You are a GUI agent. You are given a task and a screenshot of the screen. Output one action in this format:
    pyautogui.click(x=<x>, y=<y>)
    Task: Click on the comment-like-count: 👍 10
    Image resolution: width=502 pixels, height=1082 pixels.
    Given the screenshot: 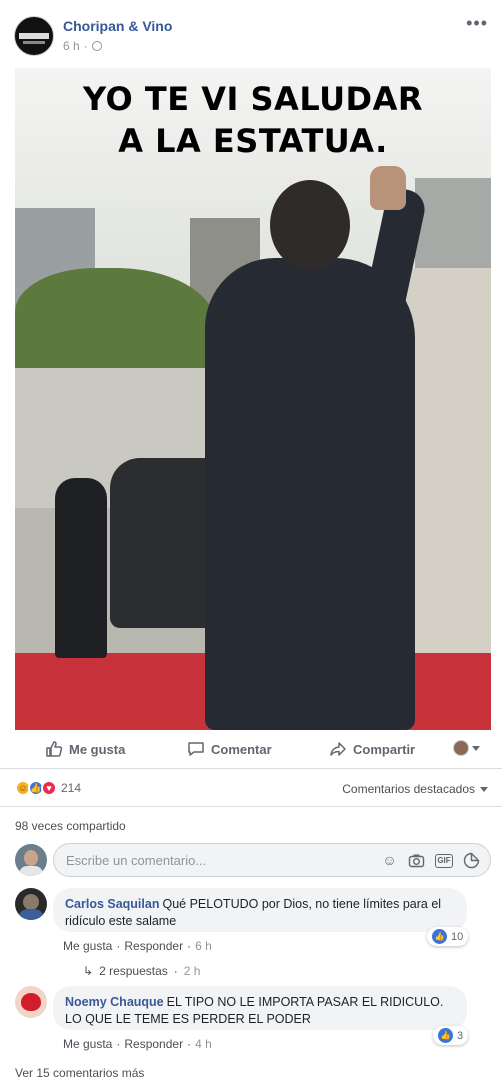 What is the action you would take?
    pyautogui.click(x=448, y=936)
    